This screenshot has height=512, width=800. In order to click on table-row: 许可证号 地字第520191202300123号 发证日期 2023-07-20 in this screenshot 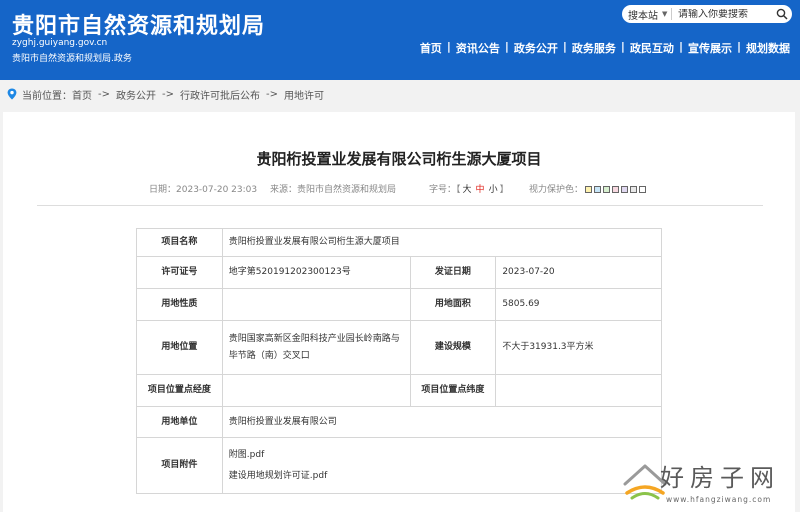, I will do `click(399, 272)`.